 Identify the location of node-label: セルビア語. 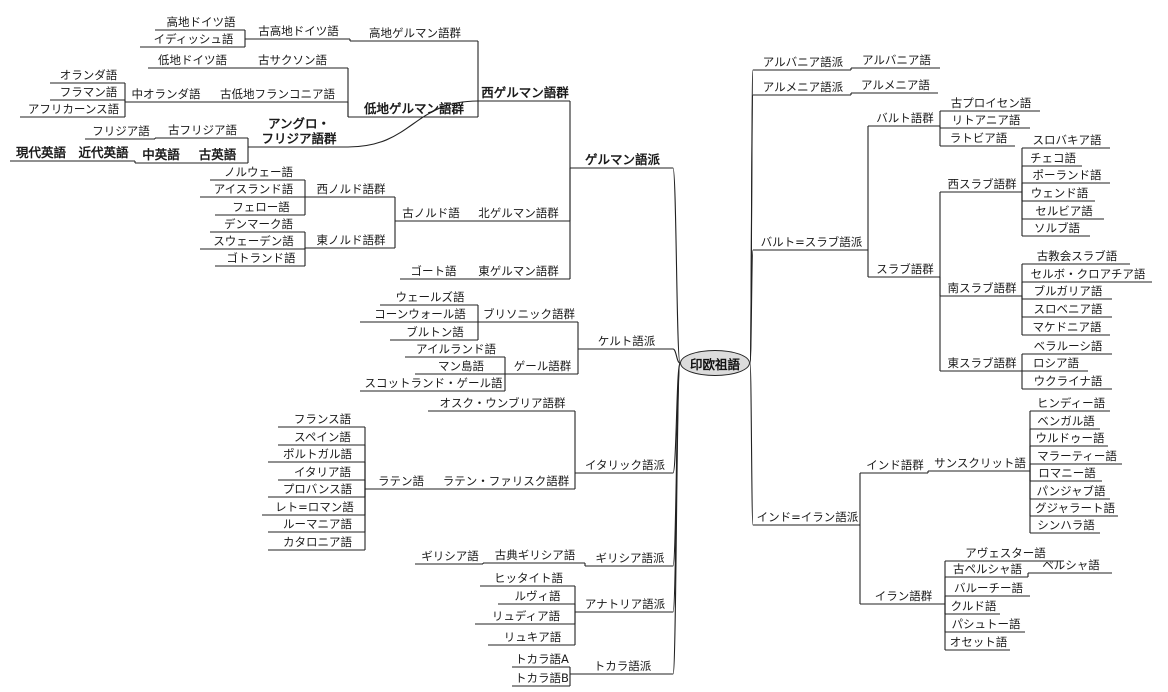
(1064, 211).